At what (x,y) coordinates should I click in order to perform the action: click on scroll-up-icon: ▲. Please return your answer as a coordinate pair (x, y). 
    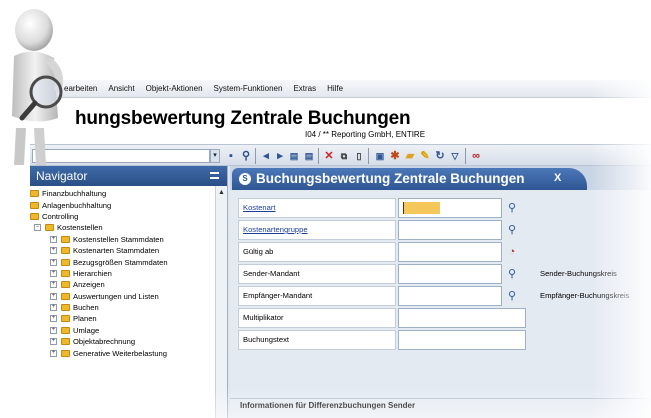
    Looking at the image, I should click on (221, 192).